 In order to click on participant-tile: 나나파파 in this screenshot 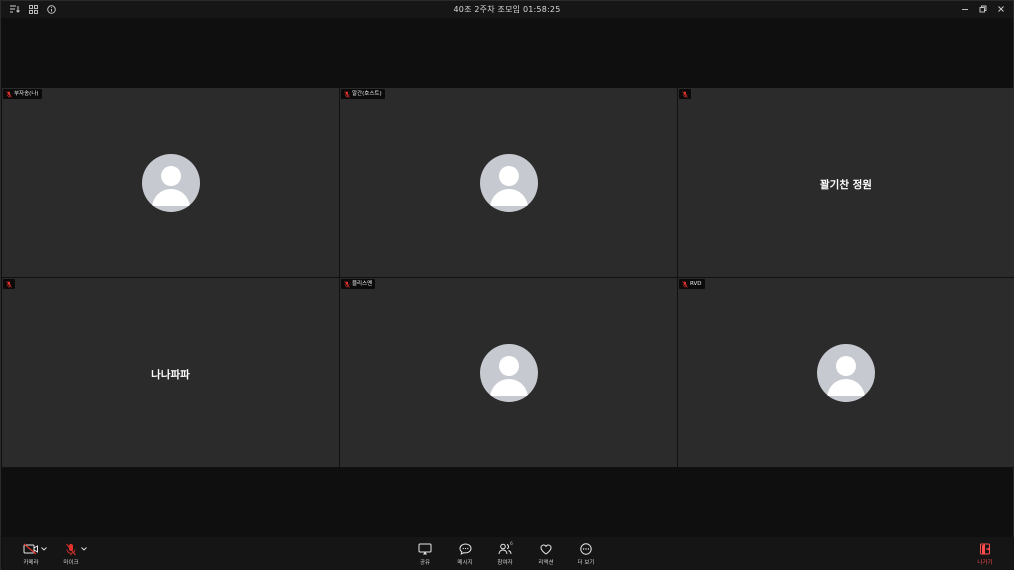, I will do `click(170, 372)`.